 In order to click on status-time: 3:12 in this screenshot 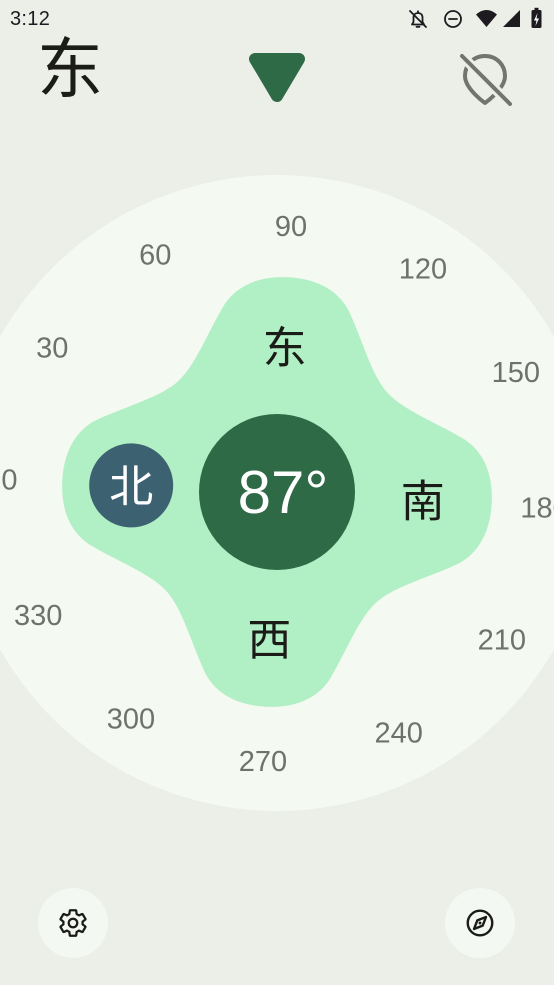, I will do `click(30, 19)`.